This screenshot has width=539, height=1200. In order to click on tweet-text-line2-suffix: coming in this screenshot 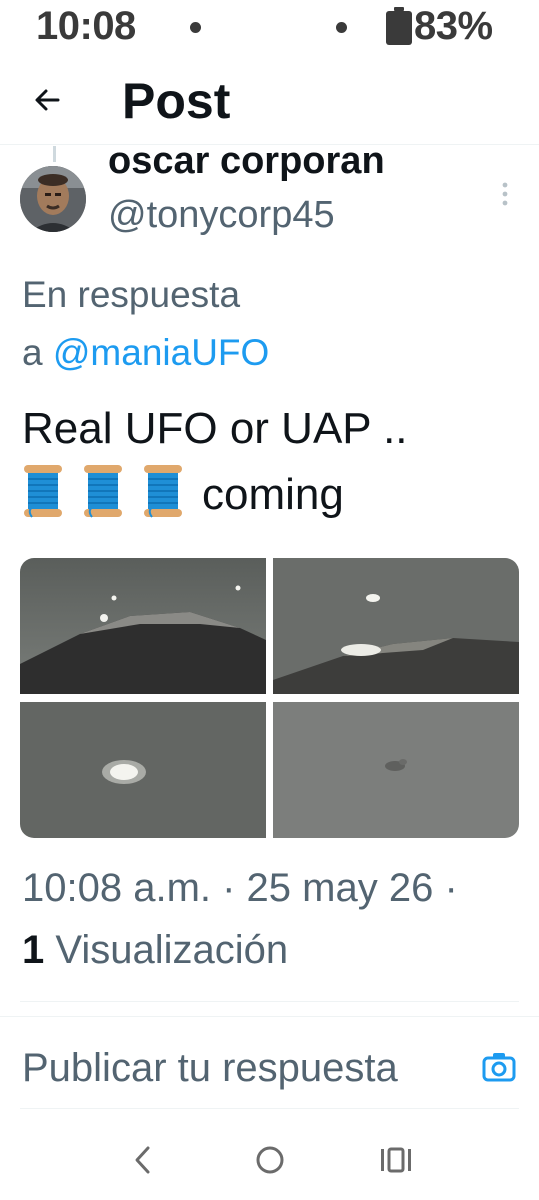, I will do `click(273, 494)`.